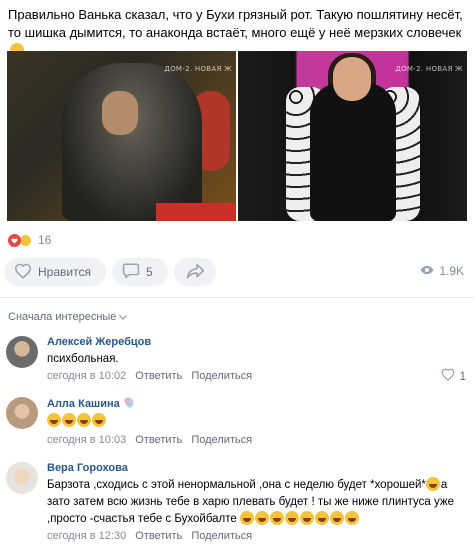 The image size is (474, 544). I want to click on comment-button: 5, so click(140, 272).